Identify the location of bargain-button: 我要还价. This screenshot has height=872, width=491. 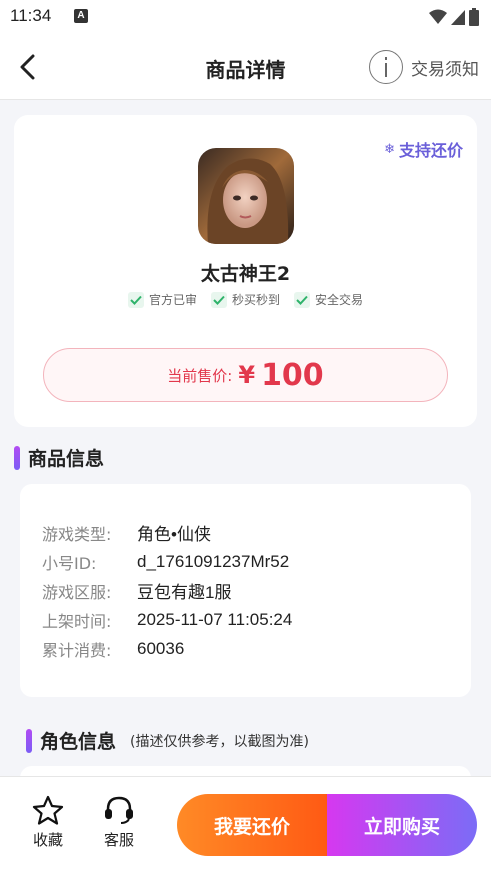
(252, 825).